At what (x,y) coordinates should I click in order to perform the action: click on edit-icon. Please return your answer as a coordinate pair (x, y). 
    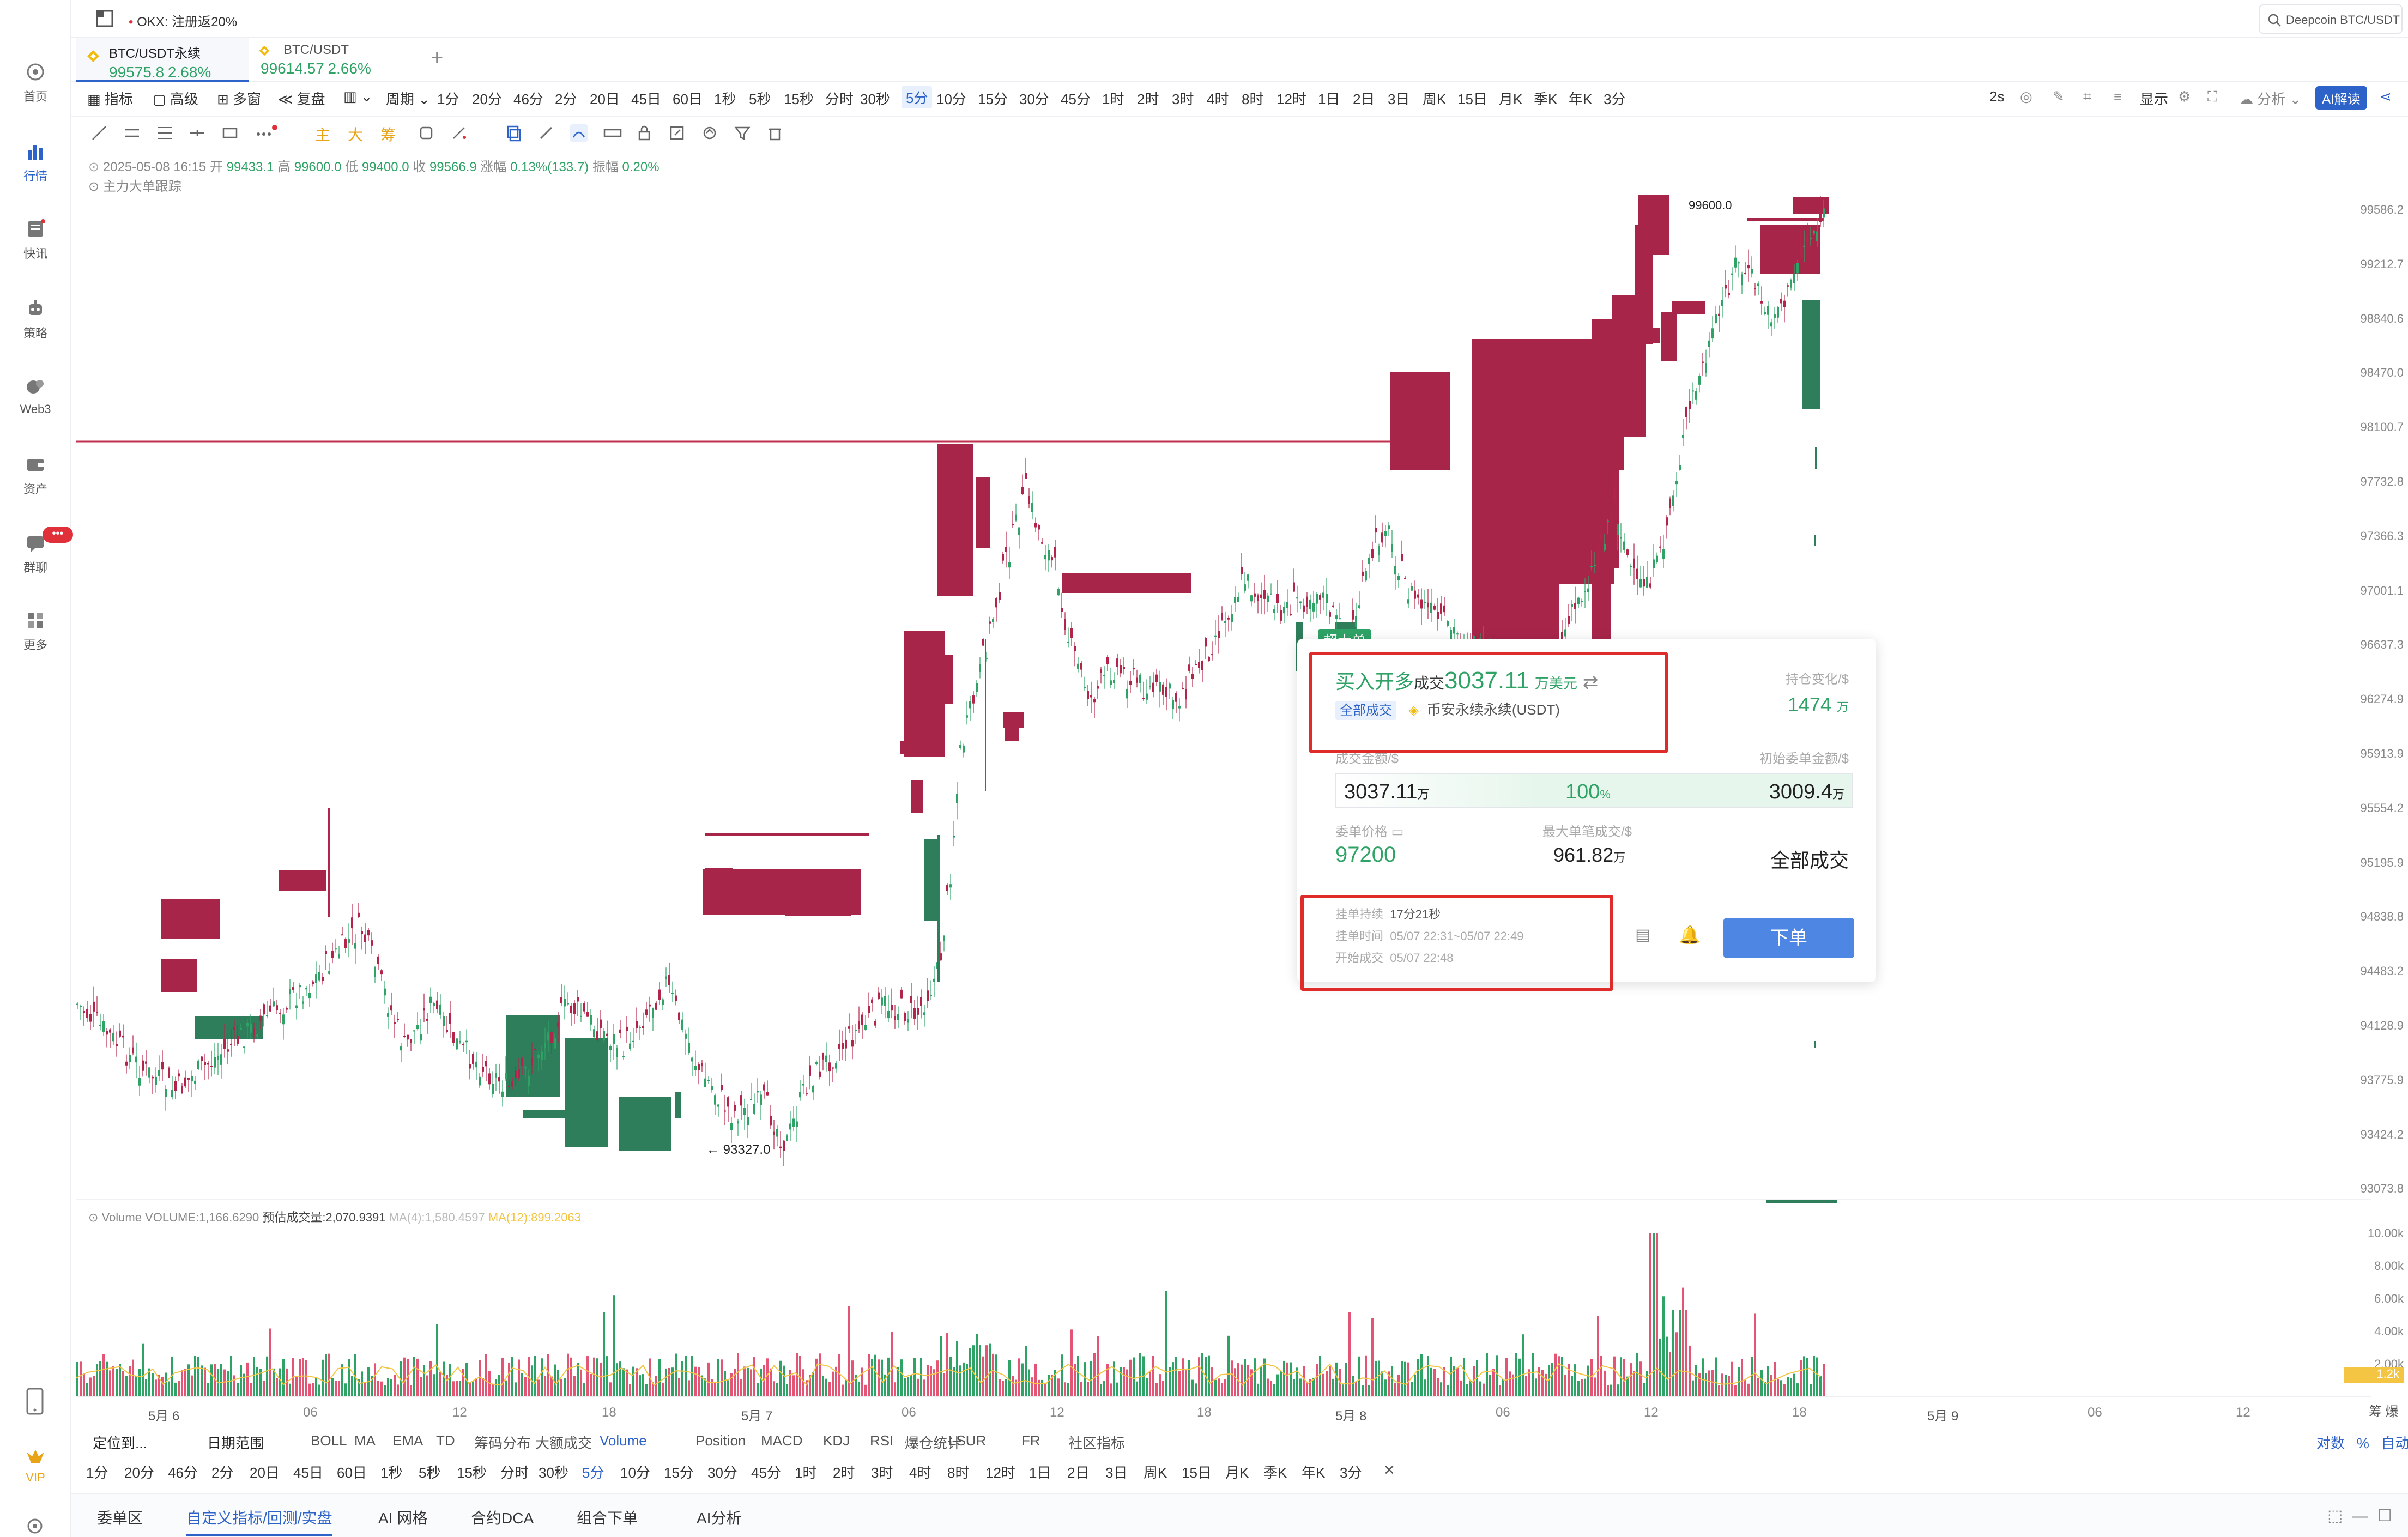
    Looking at the image, I should click on (677, 133).